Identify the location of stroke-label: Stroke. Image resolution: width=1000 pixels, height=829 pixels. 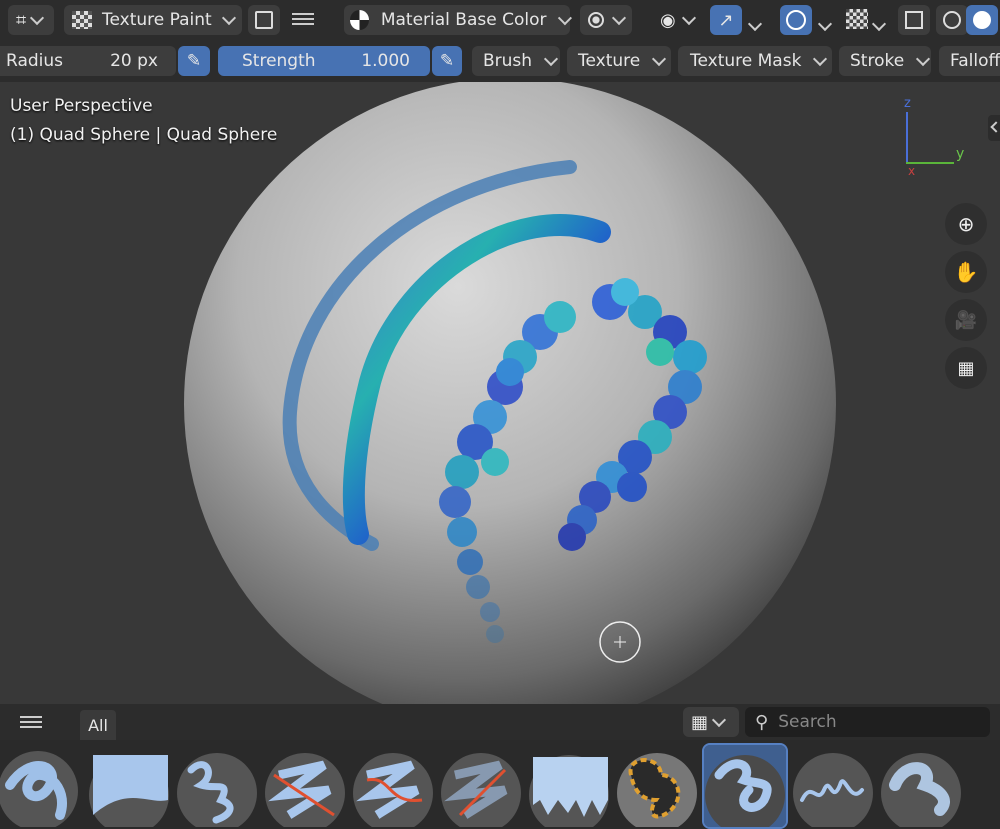
(877, 61).